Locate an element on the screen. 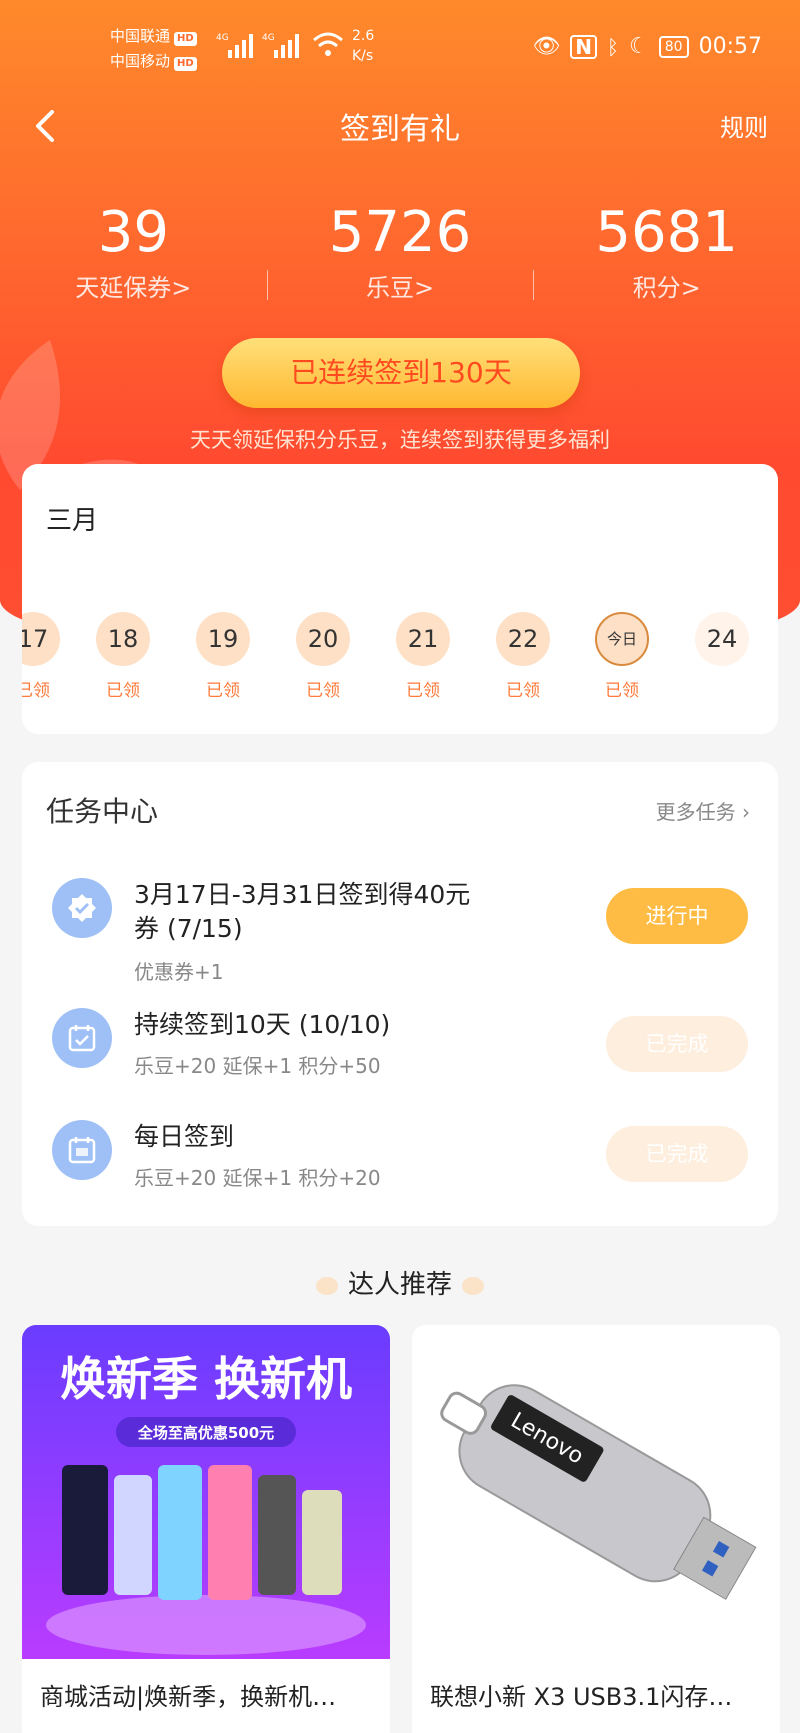 The image size is (800, 1733). speed-unit: K/s is located at coordinates (363, 56).